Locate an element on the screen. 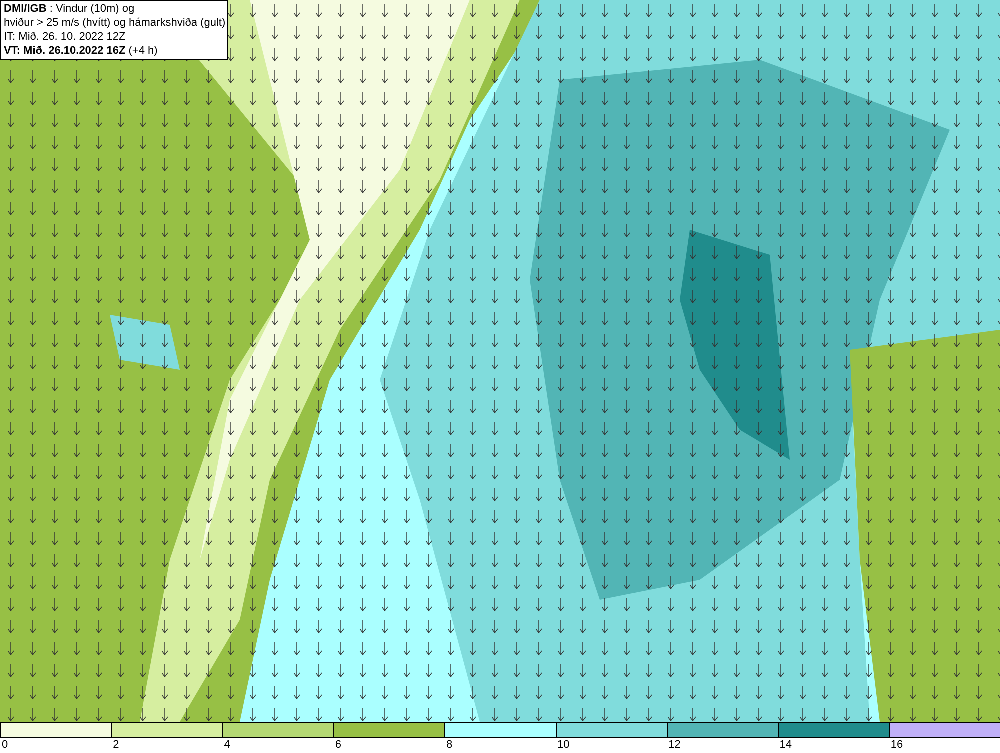 This screenshot has height=753, width=1000. legend-label: 16 is located at coordinates (897, 745).